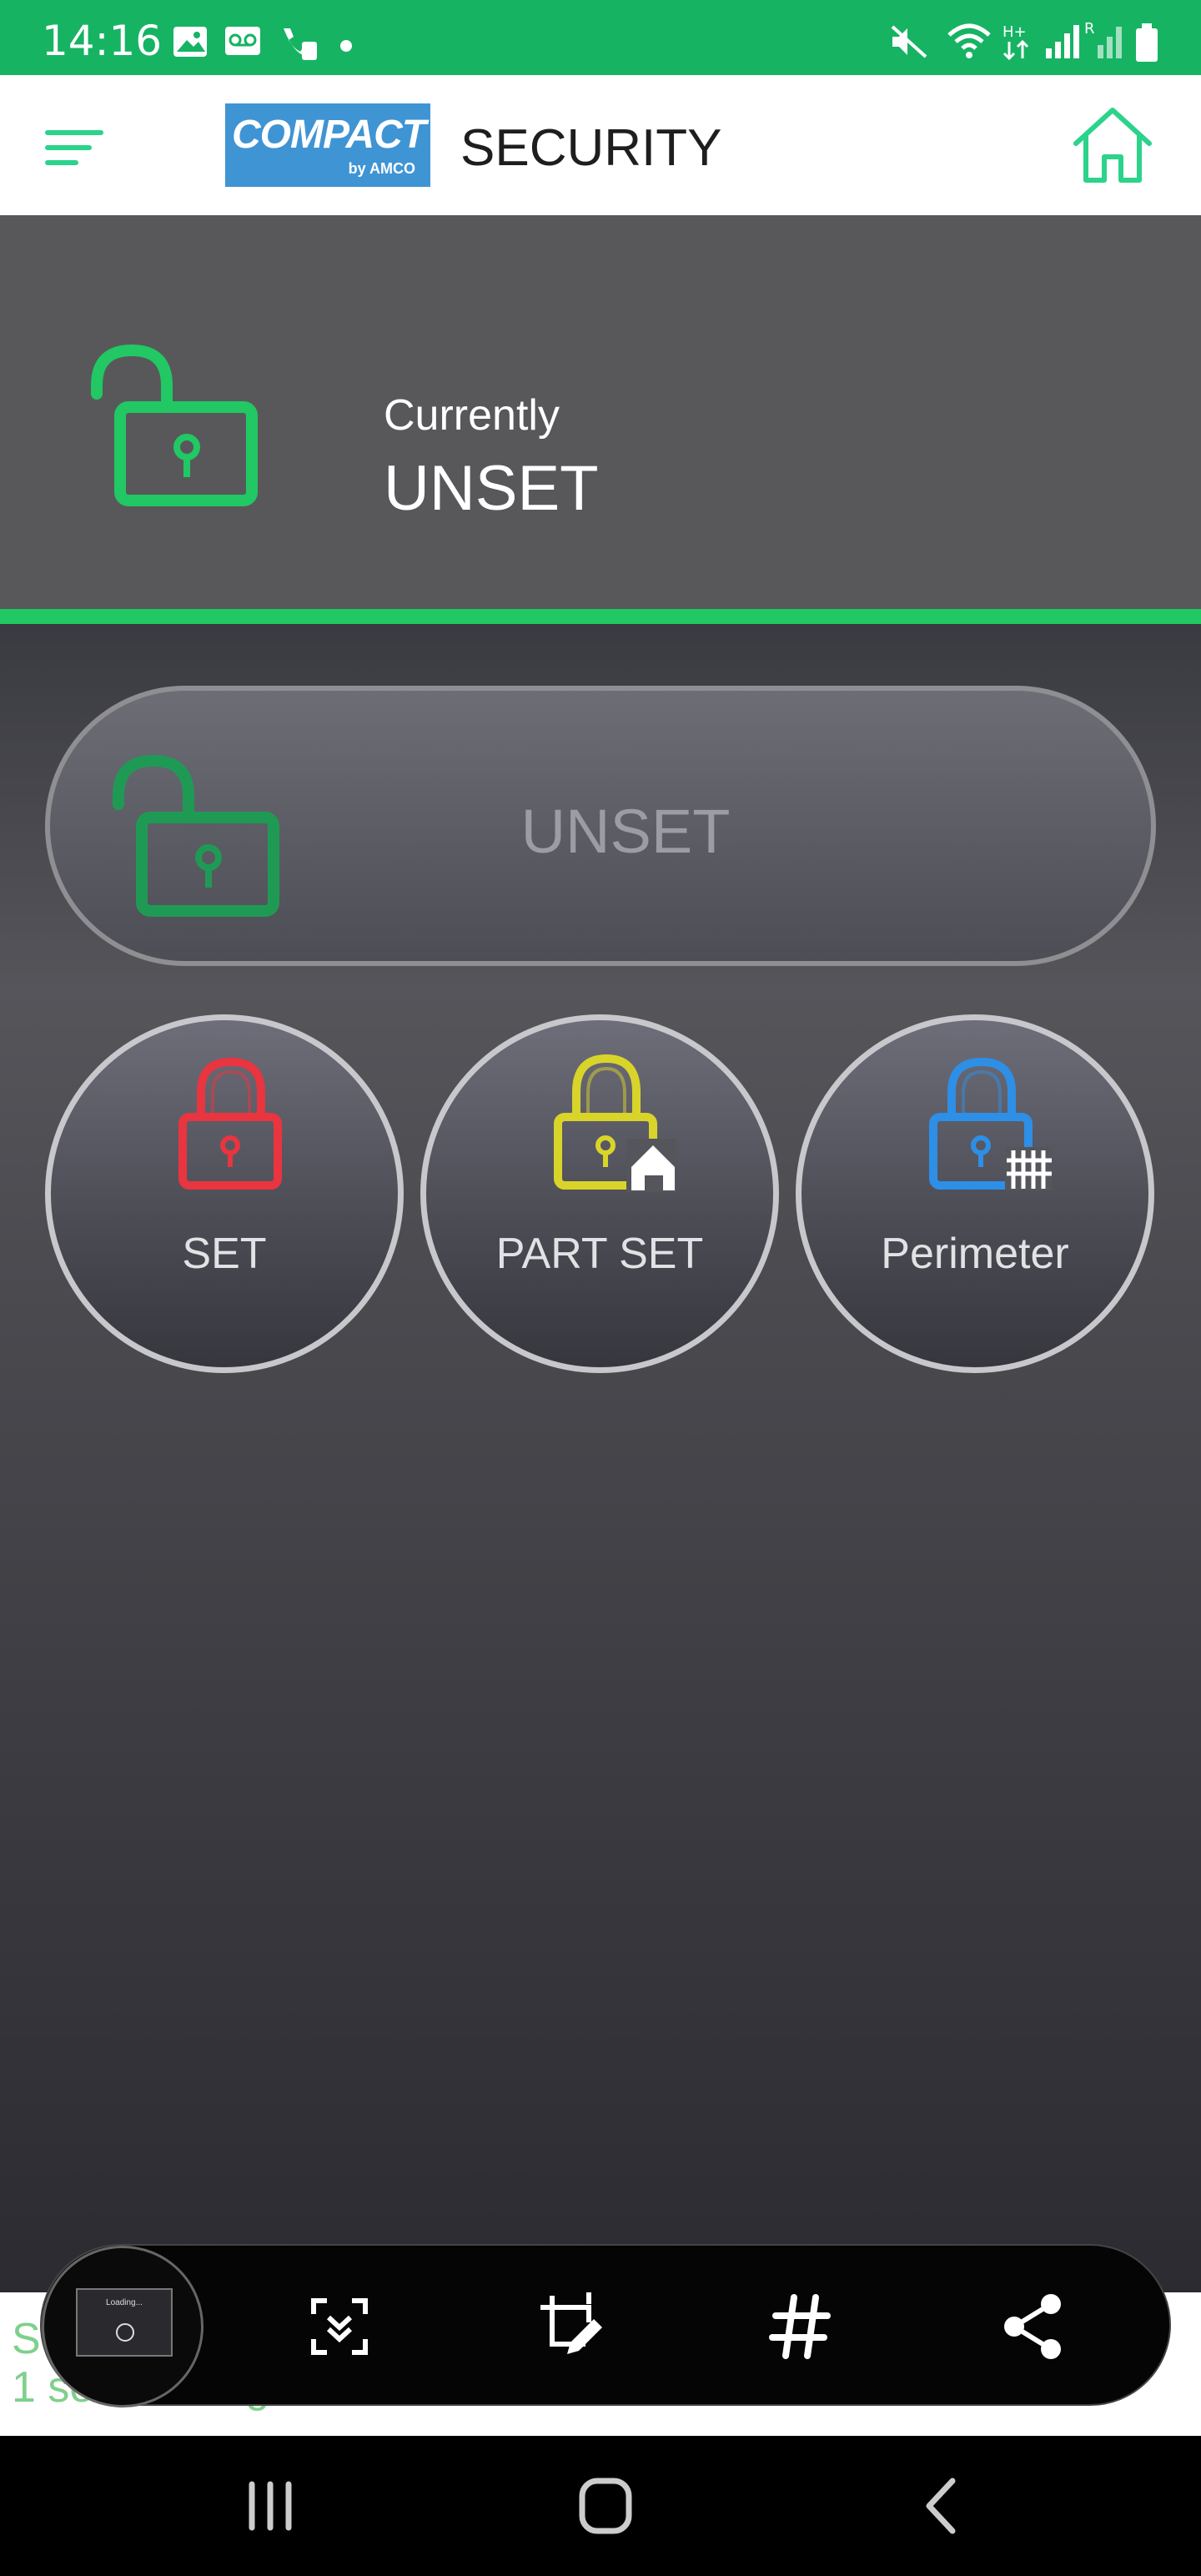 Image resolution: width=1201 pixels, height=2576 pixels. Describe the element at coordinates (626, 831) in the screenshot. I see `unset-label: UNSET` at that location.